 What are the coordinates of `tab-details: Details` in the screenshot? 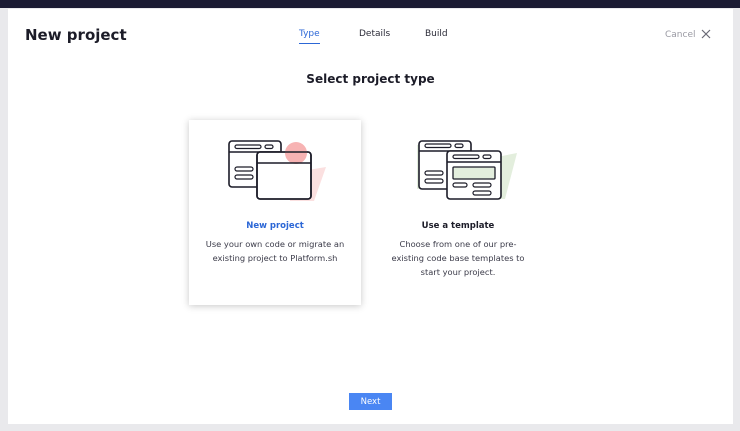 It's located at (374, 36).